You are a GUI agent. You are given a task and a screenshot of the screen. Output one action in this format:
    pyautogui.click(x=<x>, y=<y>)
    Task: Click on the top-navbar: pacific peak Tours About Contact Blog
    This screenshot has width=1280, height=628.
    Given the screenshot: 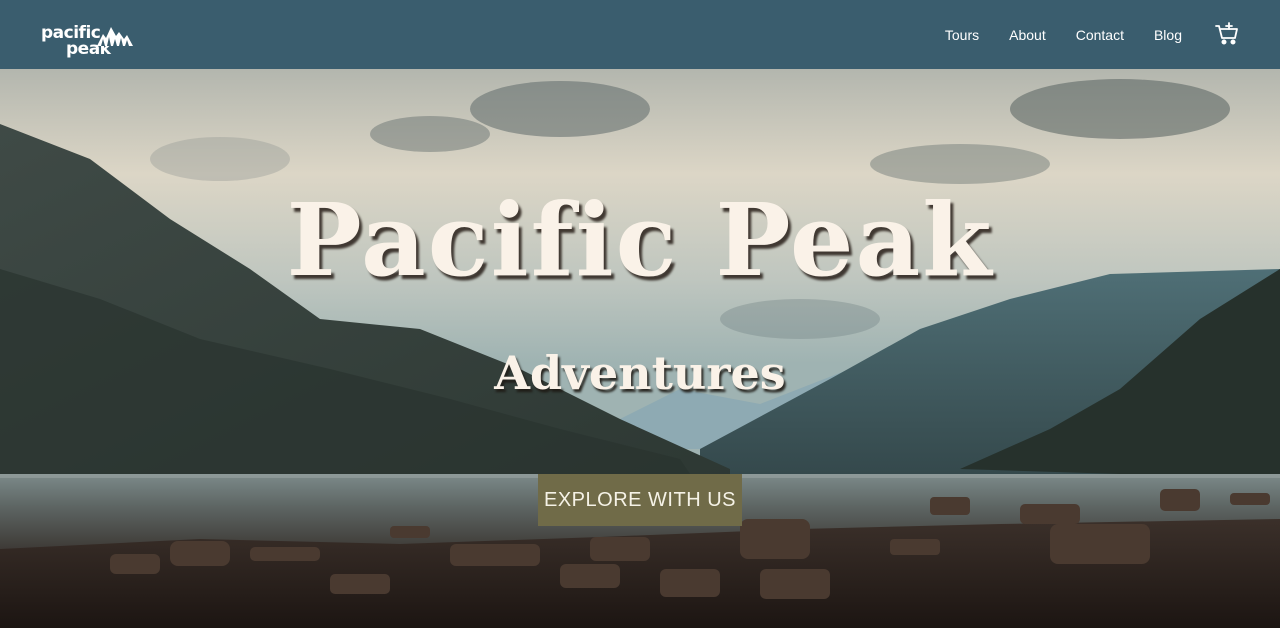 What is the action you would take?
    pyautogui.click(x=640, y=34)
    